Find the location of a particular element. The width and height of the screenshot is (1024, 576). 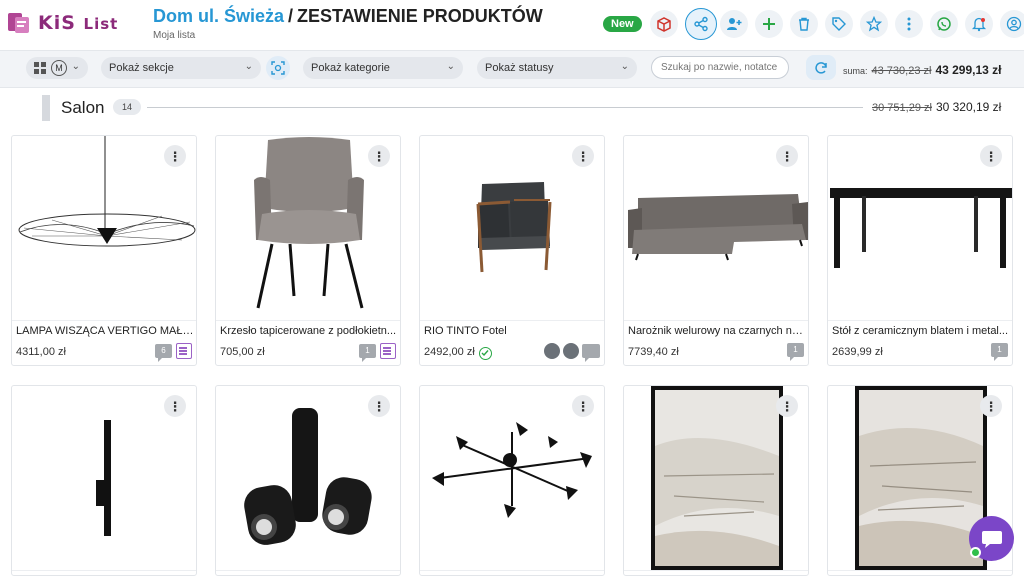

list-subtitle: Moja lista is located at coordinates (174, 35).